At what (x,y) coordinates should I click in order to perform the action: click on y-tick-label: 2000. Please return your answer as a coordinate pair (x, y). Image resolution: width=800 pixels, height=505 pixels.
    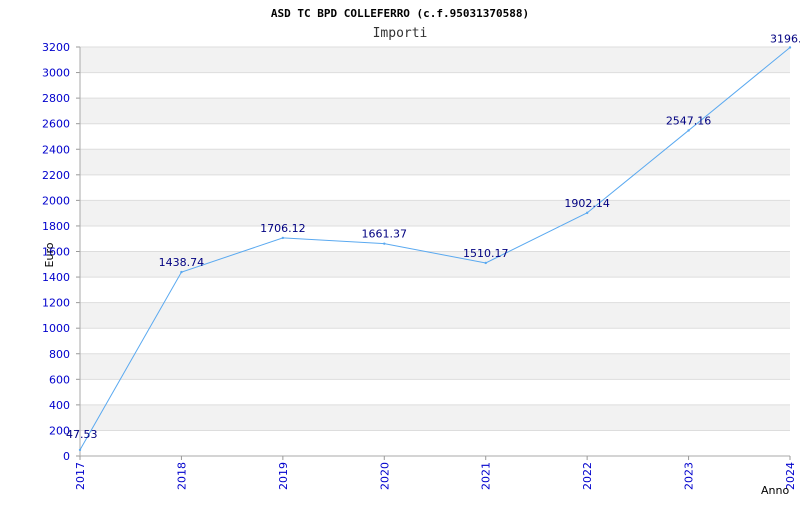
    Looking at the image, I should click on (56, 200).